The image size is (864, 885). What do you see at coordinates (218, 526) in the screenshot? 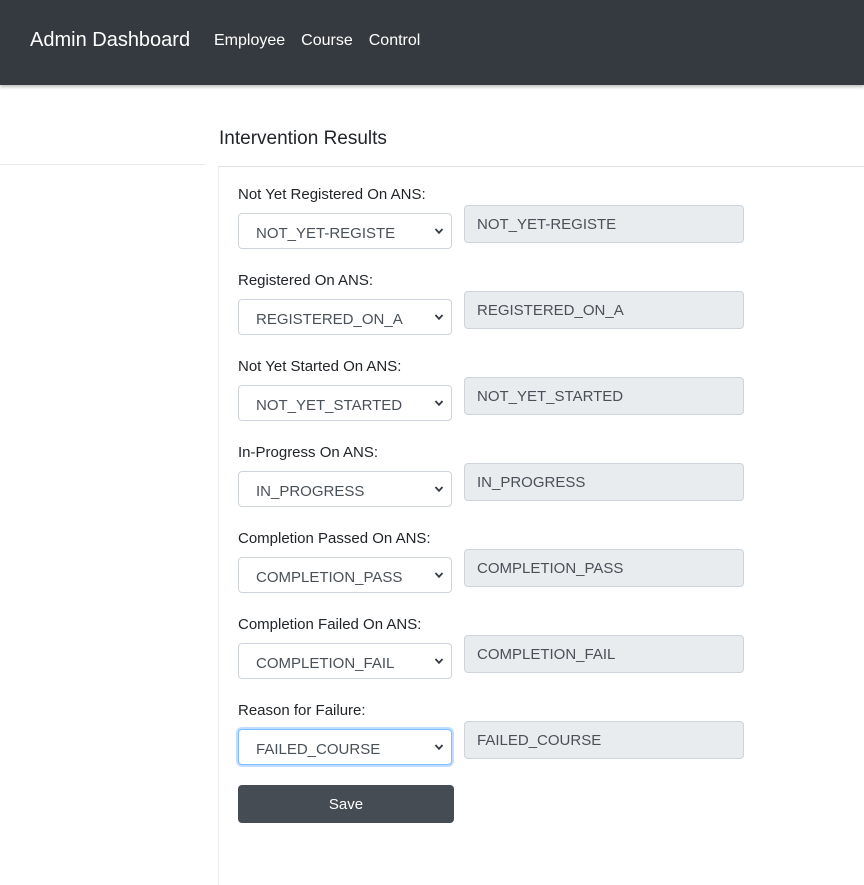
I see `card-left-border` at bounding box center [218, 526].